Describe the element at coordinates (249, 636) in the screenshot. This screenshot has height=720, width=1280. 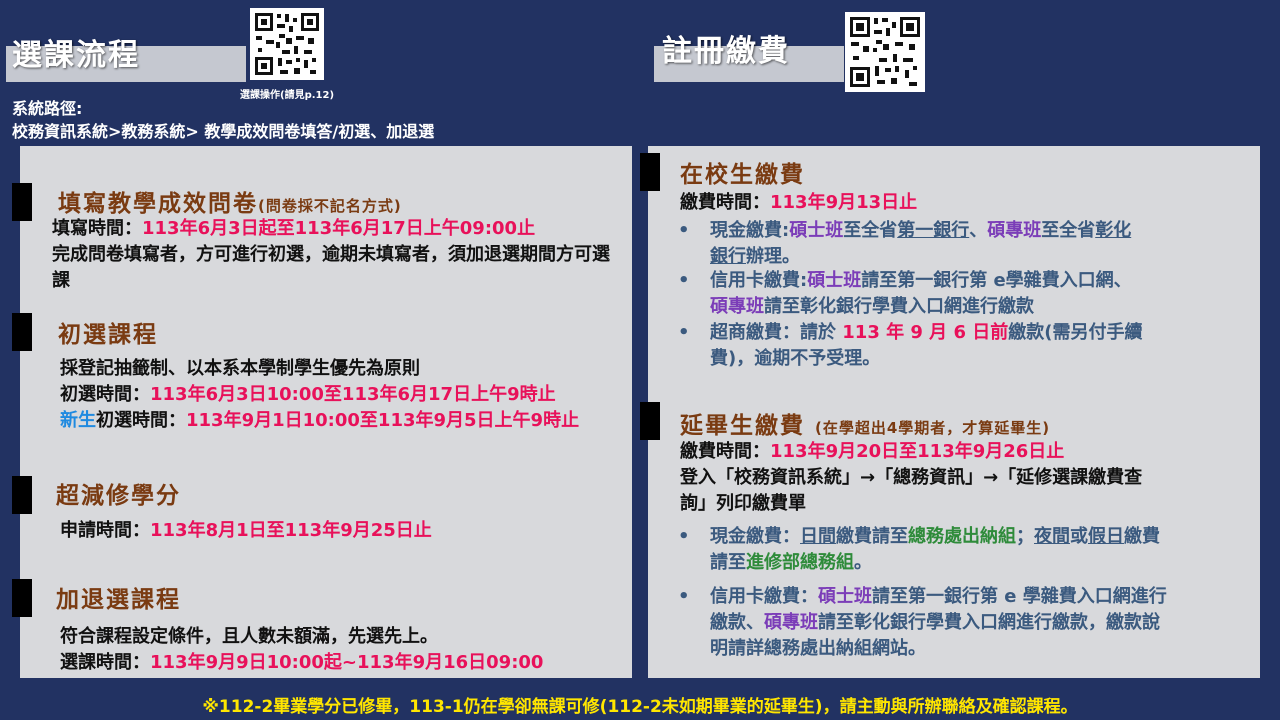
I see `adddrop-desc: 符合課程設定條件，且人數未額滿，先選先上。` at that location.